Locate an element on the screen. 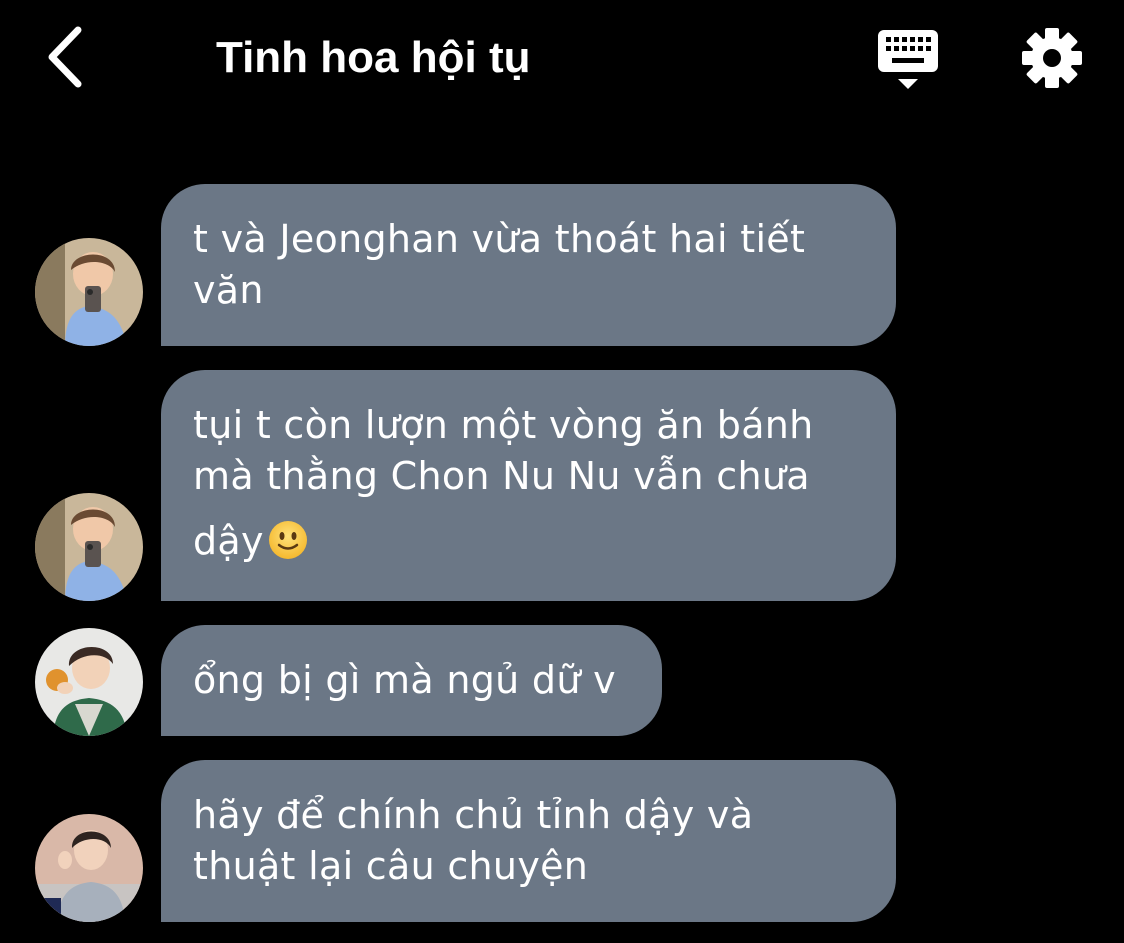 This screenshot has width=1124, height=943. message-line: văn is located at coordinates (228, 290).